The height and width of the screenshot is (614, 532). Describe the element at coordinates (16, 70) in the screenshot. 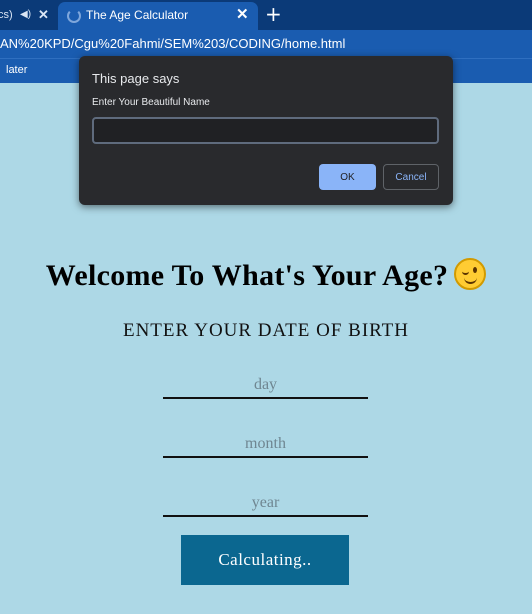

I see `bookmark-item: later` at that location.